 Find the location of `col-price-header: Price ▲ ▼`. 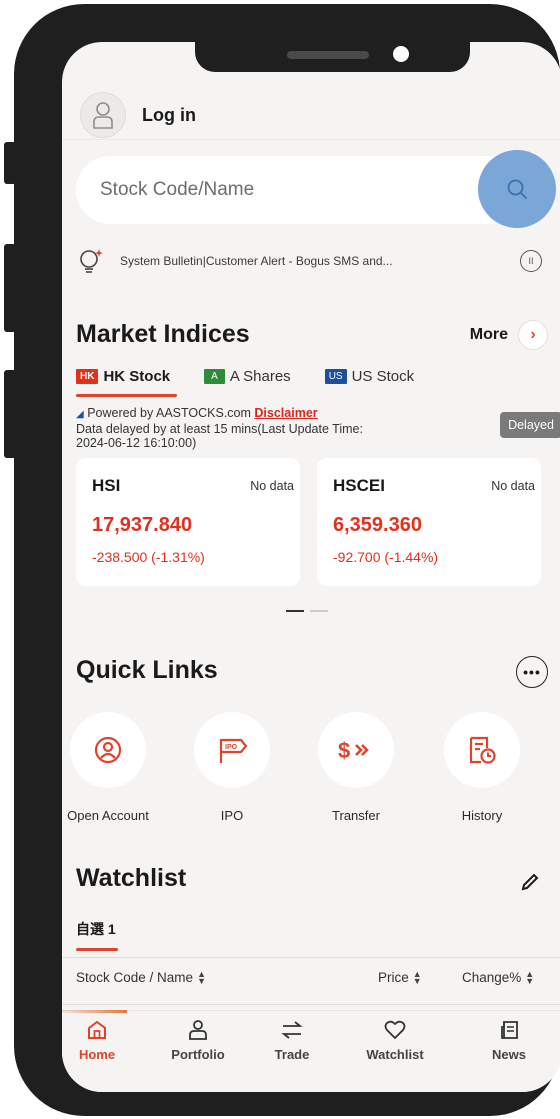

col-price-header: Price ▲ ▼ is located at coordinates (400, 977).